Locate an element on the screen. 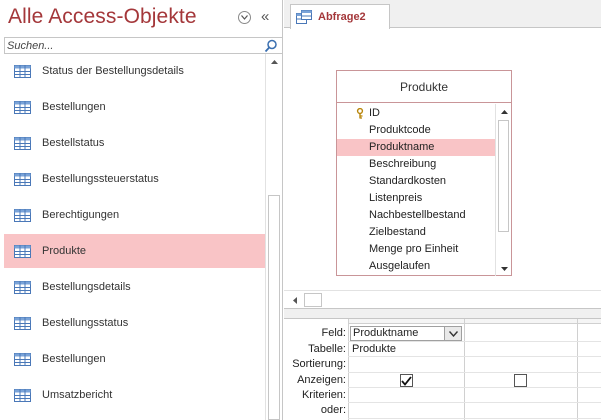 The image size is (601, 420). nav-item-label: Status der Bestellungsdetails is located at coordinates (113, 71).